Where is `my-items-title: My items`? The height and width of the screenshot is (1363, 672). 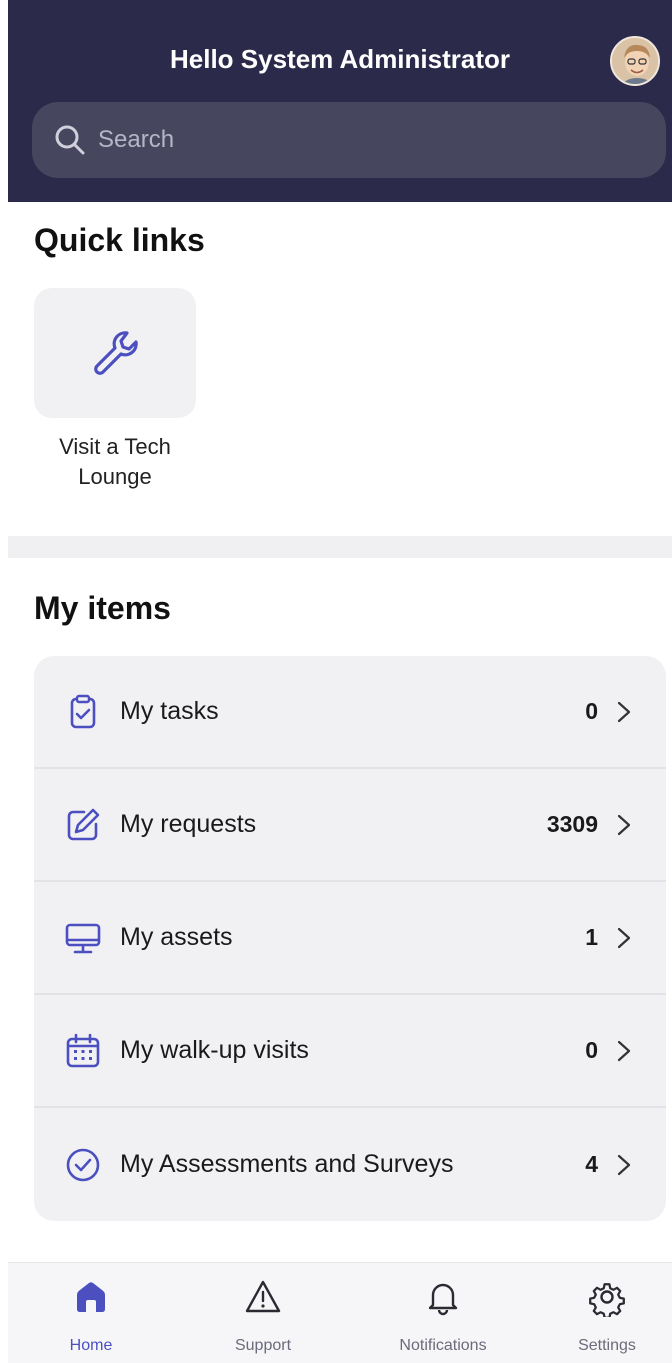
my-items-title: My items is located at coordinates (102, 608).